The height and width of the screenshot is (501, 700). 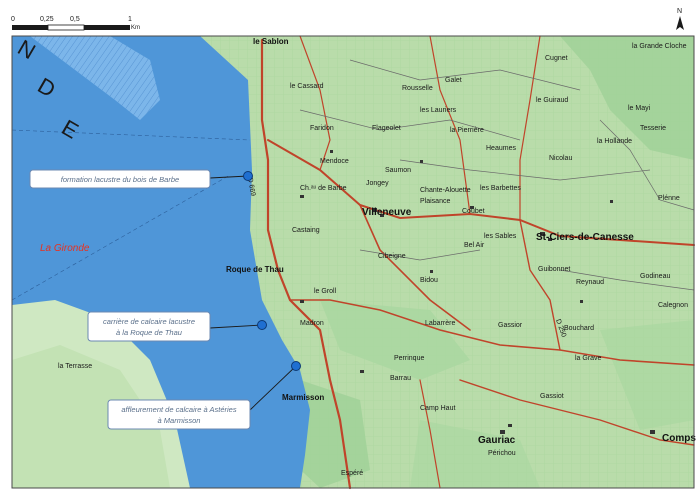 I want to click on place-faridon: Faridon, so click(x=322, y=128).